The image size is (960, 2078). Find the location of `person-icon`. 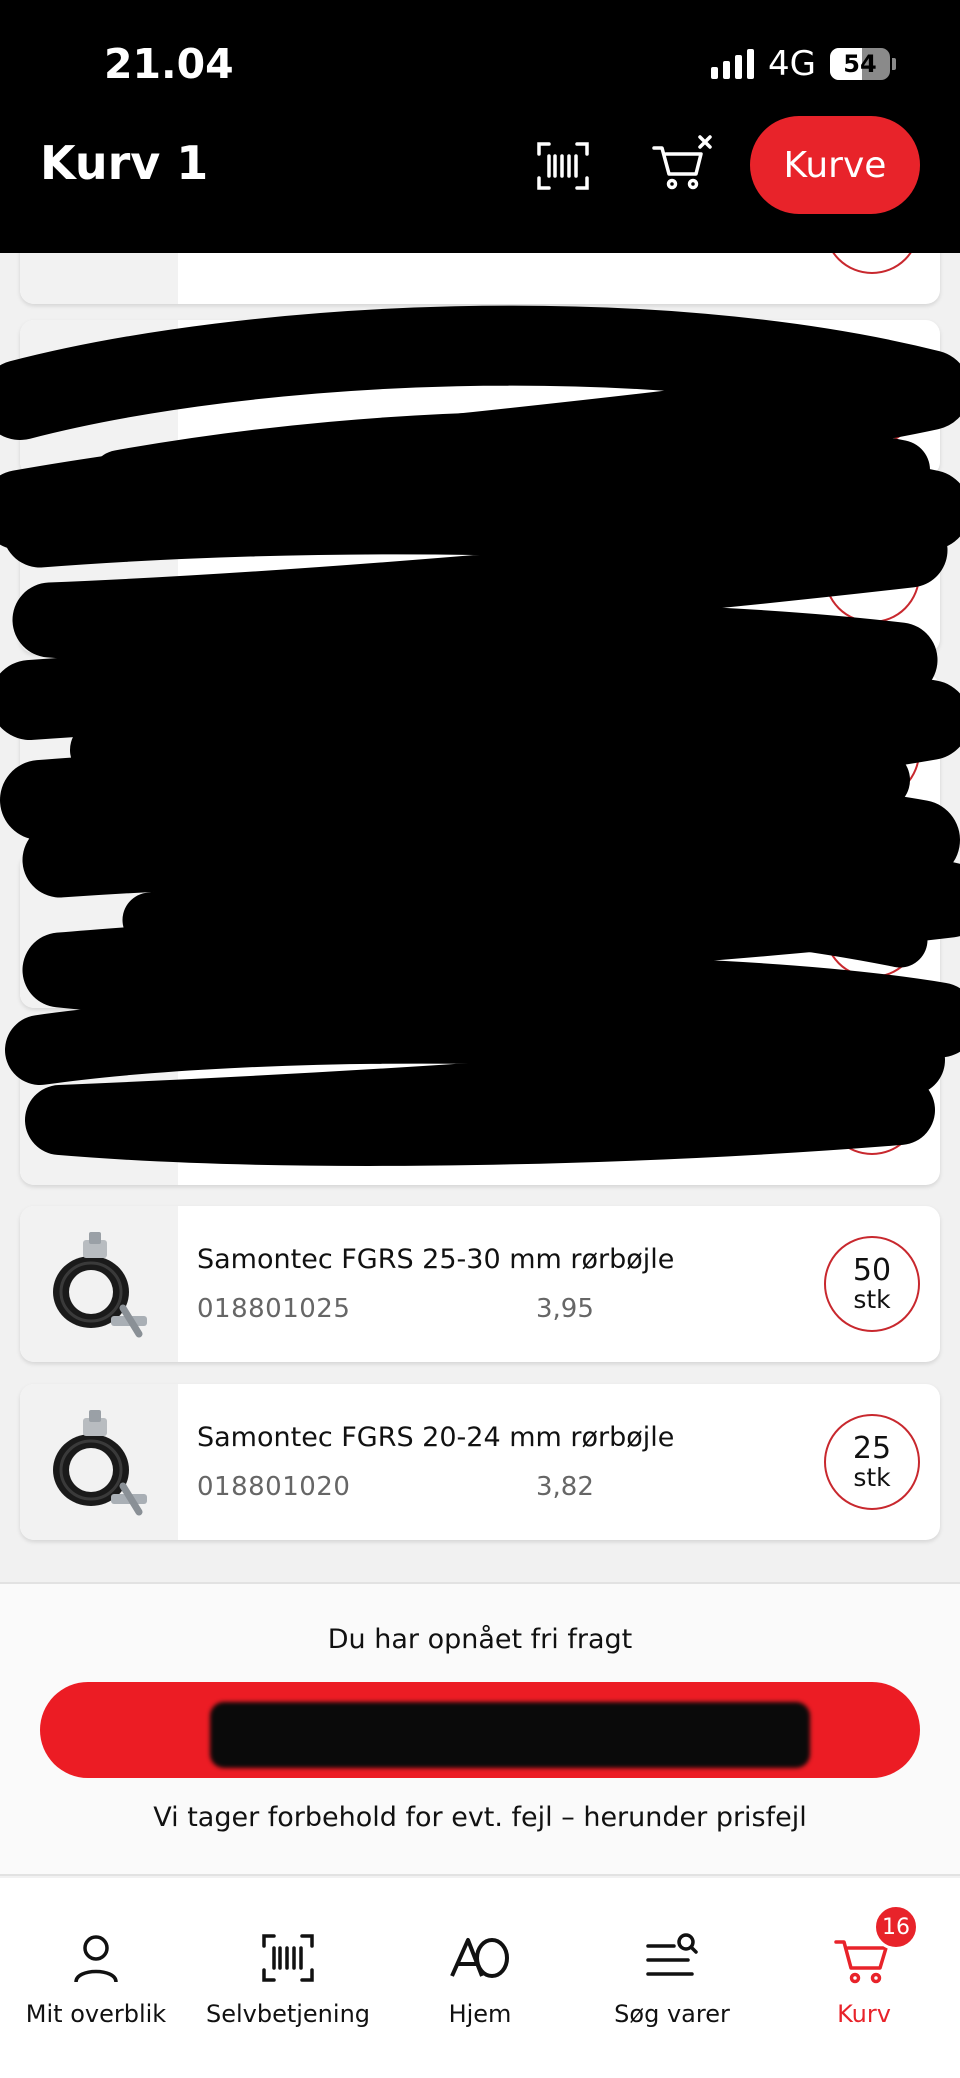

person-icon is located at coordinates (96, 1959).